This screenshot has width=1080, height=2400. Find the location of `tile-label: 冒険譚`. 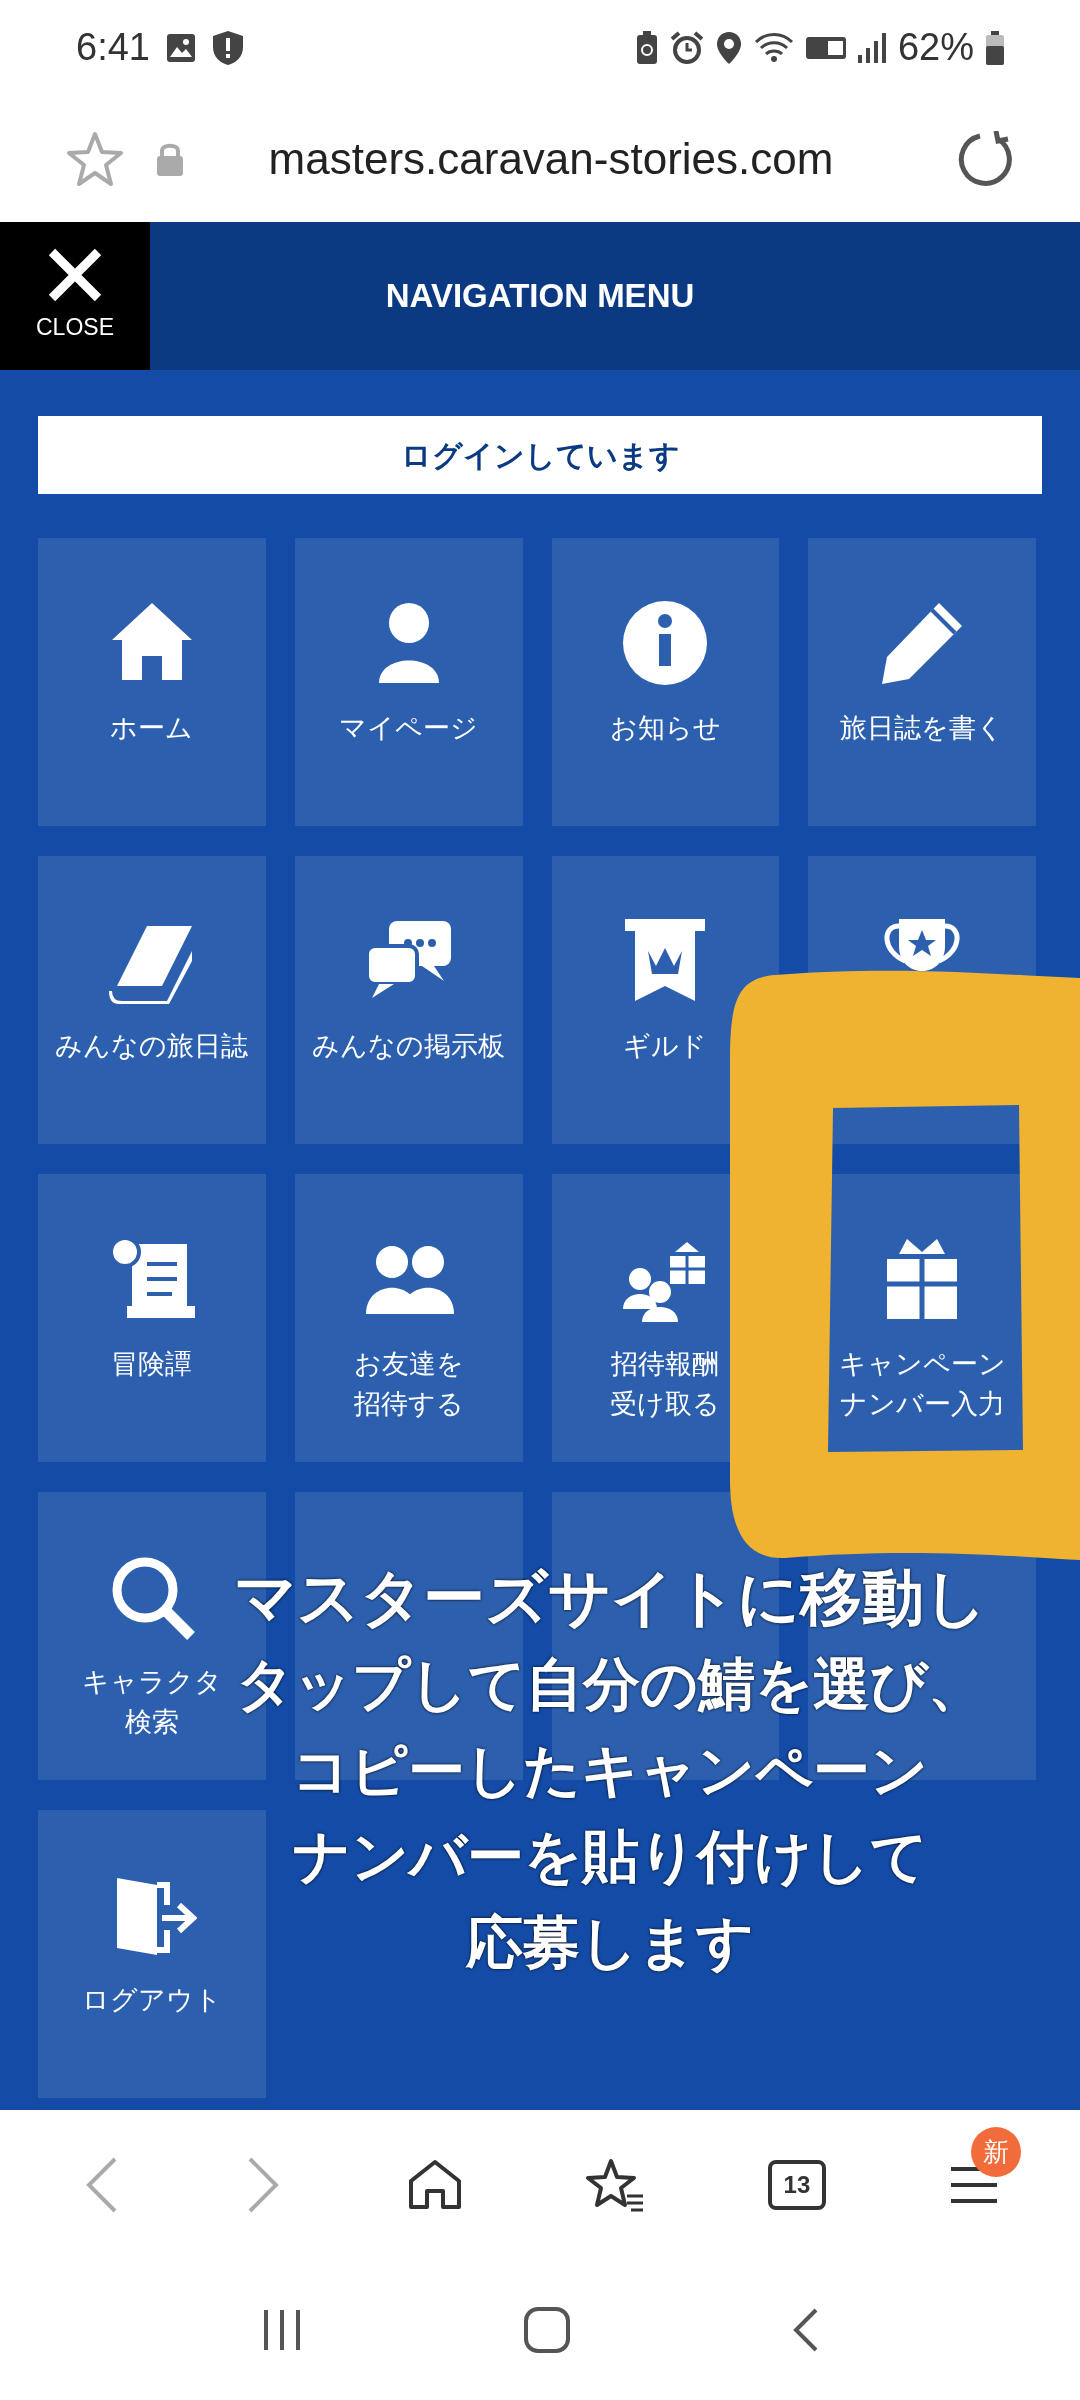

tile-label: 冒険譚 is located at coordinates (152, 1364).